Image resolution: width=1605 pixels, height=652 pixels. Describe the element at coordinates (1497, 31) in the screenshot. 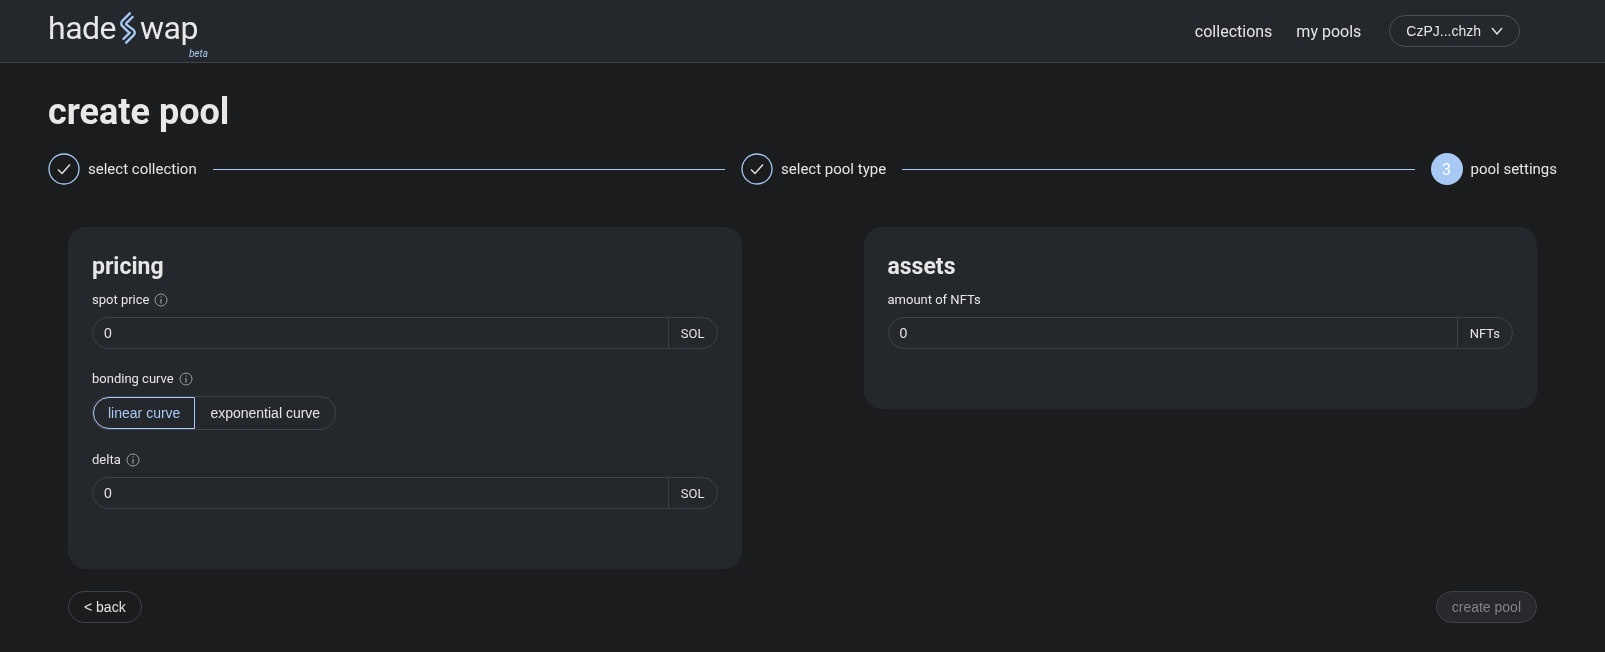

I see `caret-icon` at that location.